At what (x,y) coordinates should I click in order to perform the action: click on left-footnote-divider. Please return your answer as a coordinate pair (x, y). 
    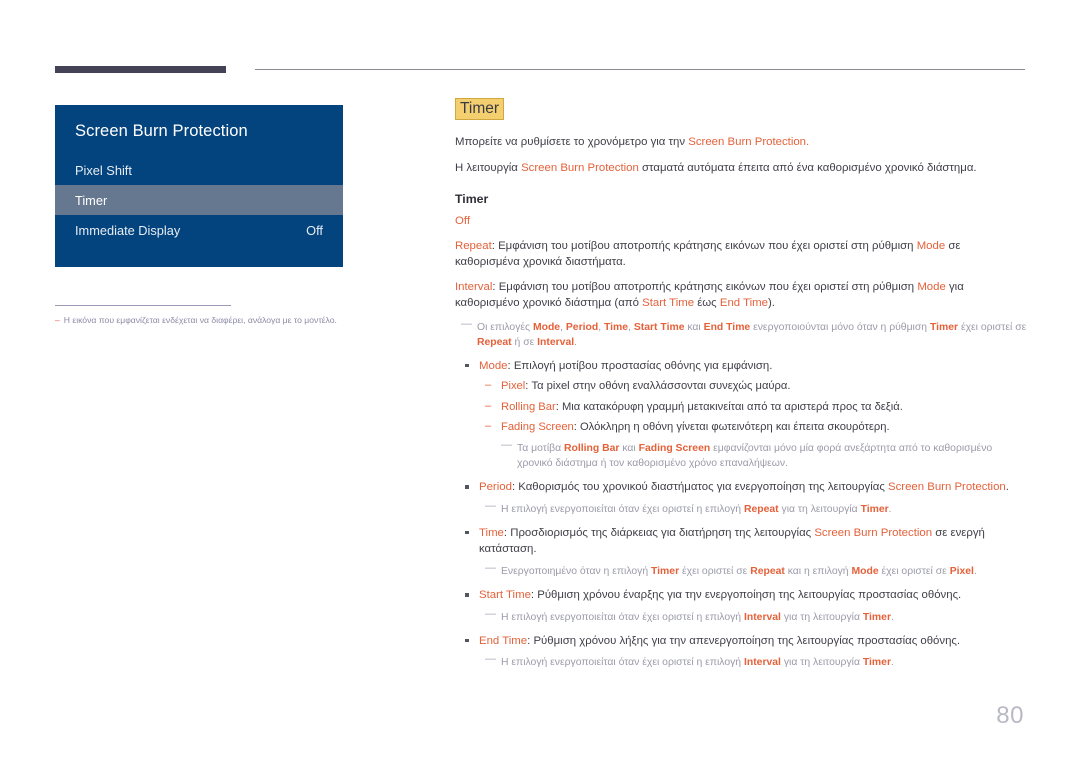
    Looking at the image, I should click on (143, 305).